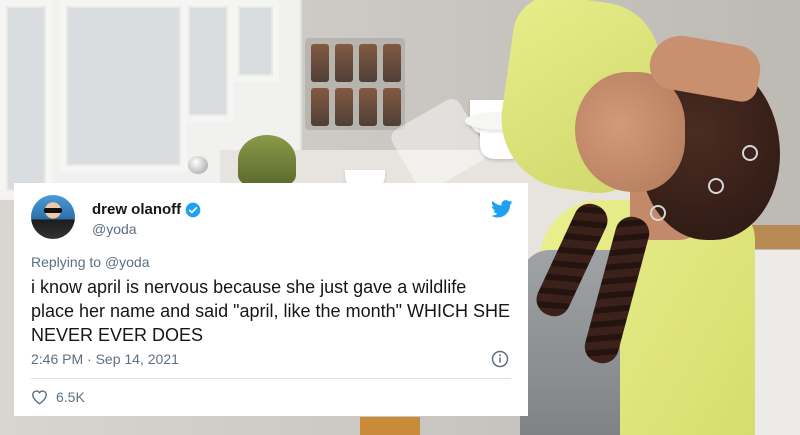 The image size is (800, 435). What do you see at coordinates (198, 165) in the screenshot?
I see `cabinet-knob` at bounding box center [198, 165].